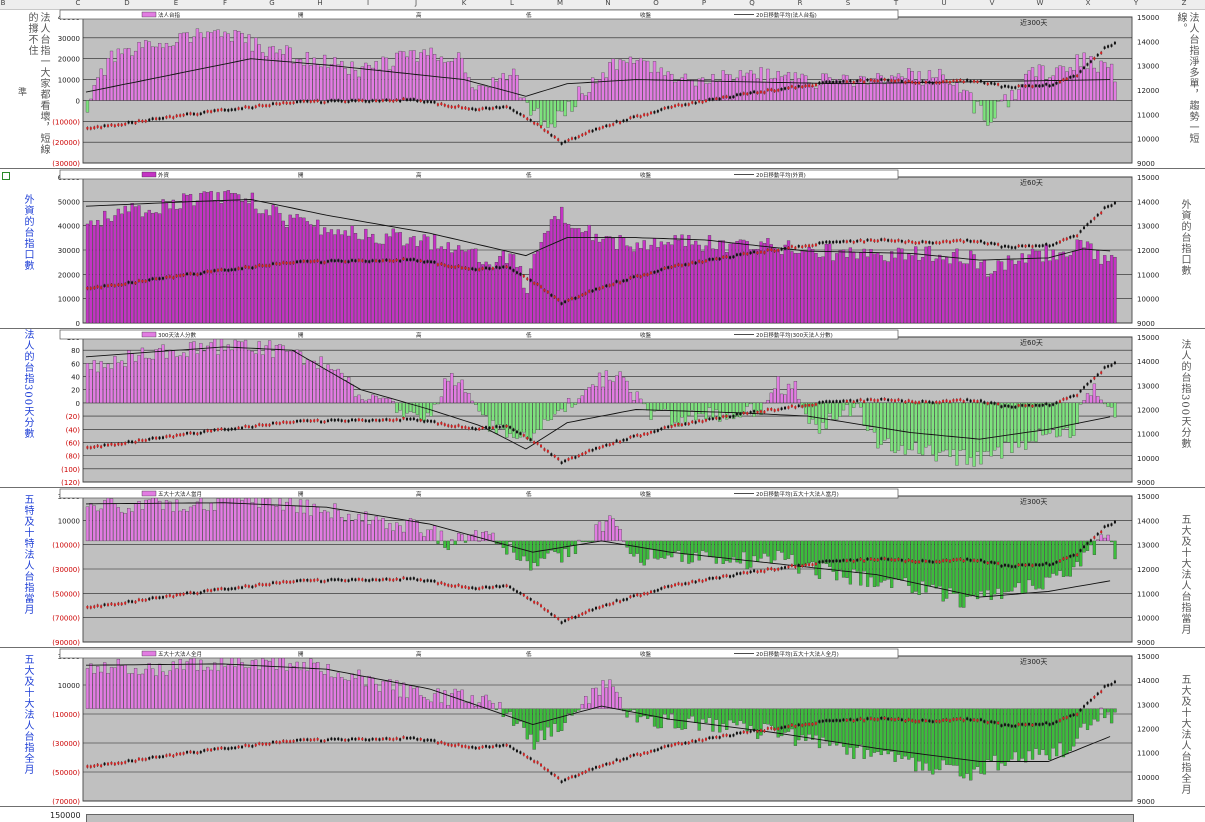 This screenshot has width=1205, height=822. Describe the element at coordinates (368, 3) in the screenshot. I see `column-letter-I: I` at that location.